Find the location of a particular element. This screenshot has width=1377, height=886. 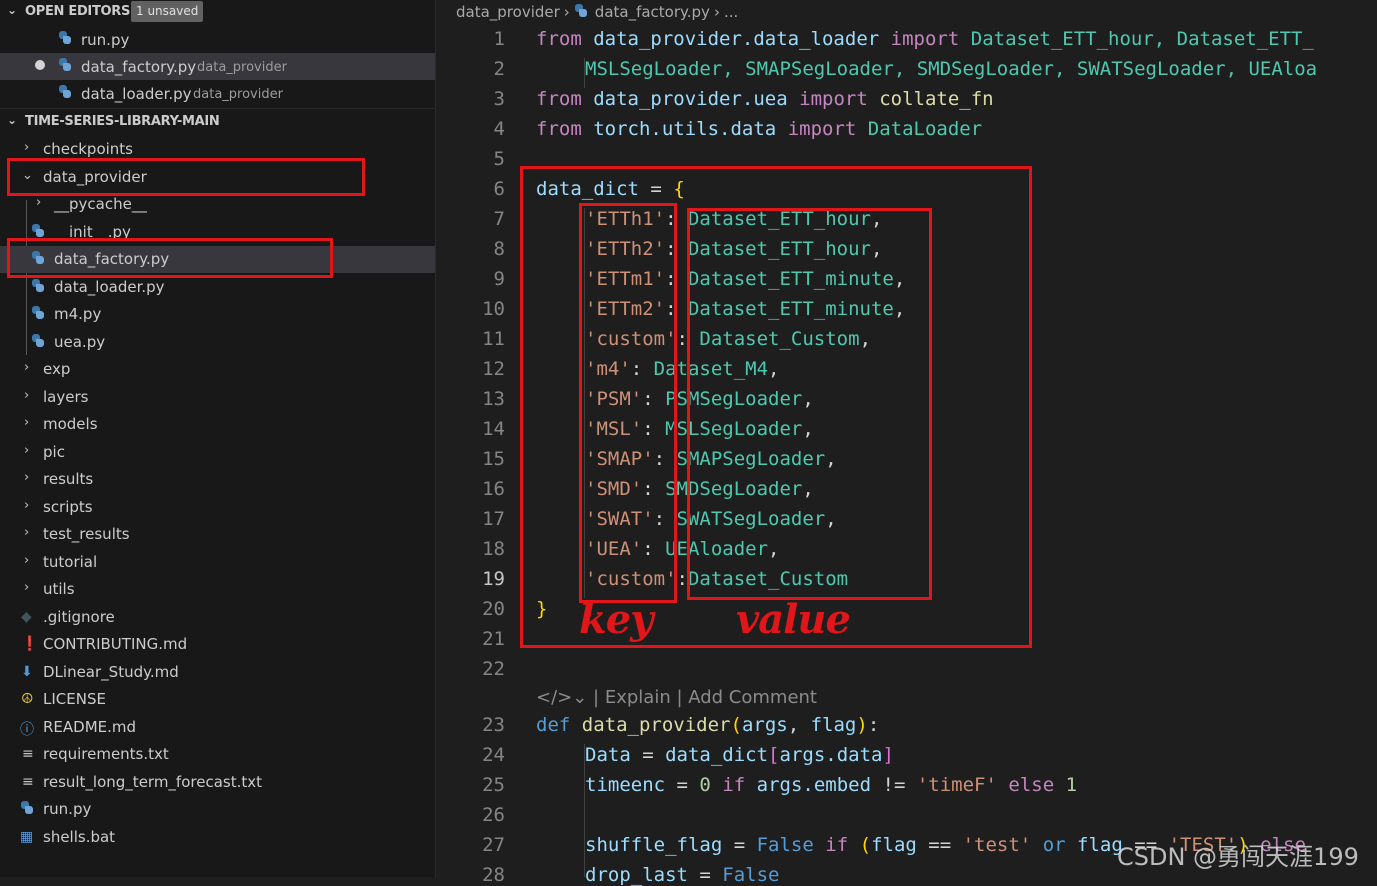

tree-file: ⬇ DLinear_Study.md is located at coordinates (217, 672).